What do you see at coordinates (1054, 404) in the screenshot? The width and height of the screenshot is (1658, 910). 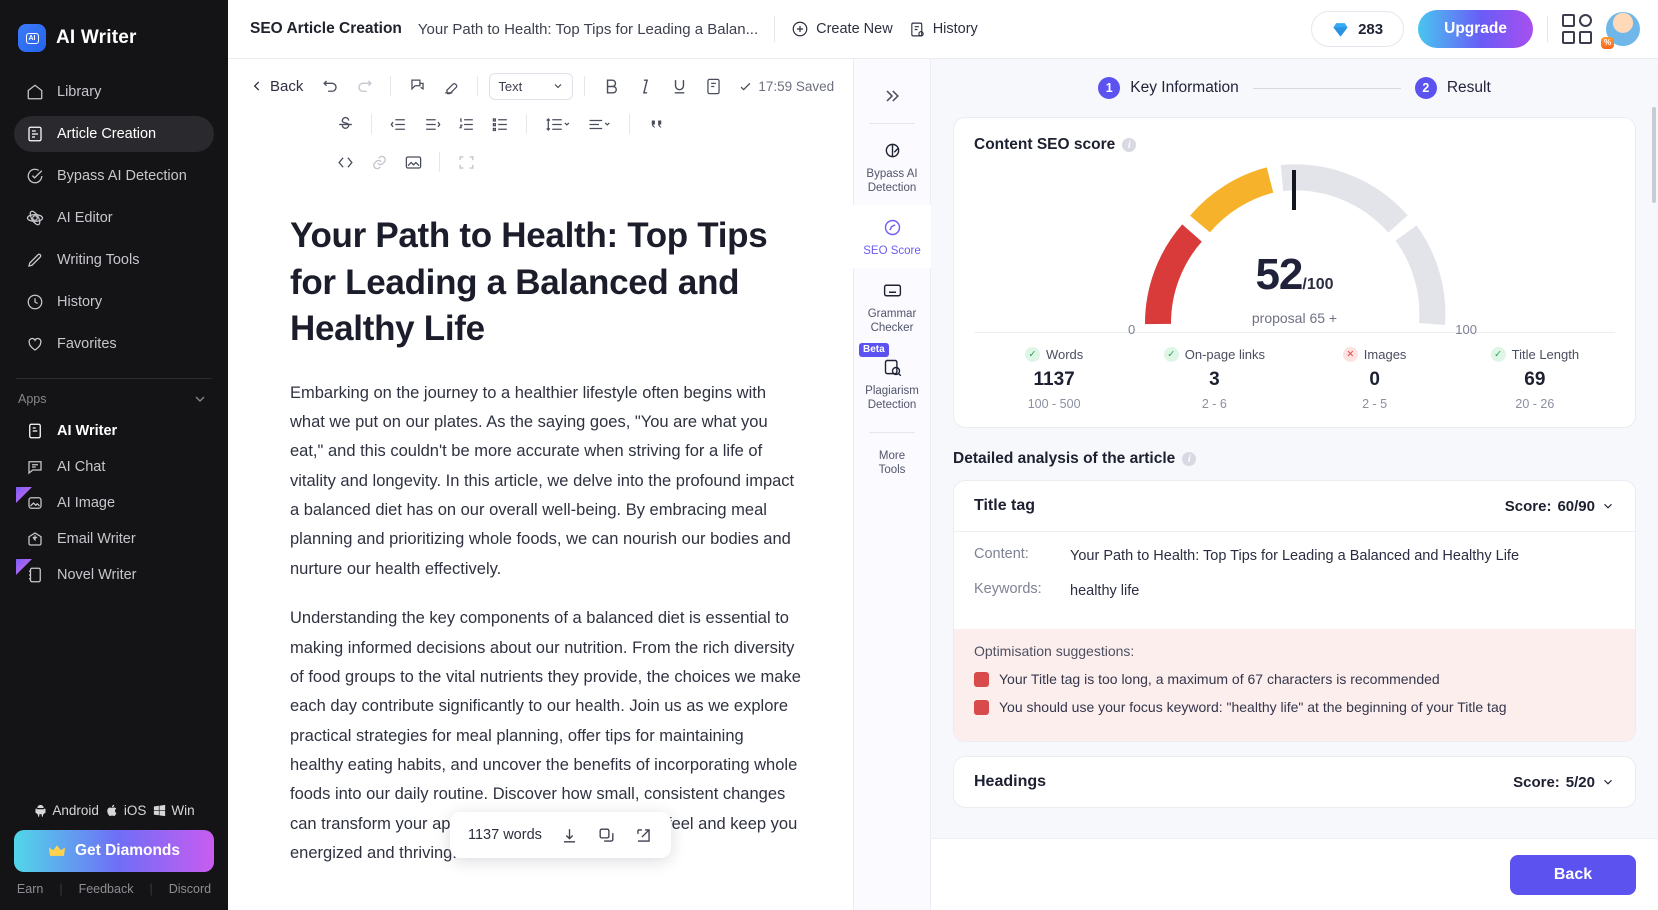 I see `metric-range: 100 - 500` at bounding box center [1054, 404].